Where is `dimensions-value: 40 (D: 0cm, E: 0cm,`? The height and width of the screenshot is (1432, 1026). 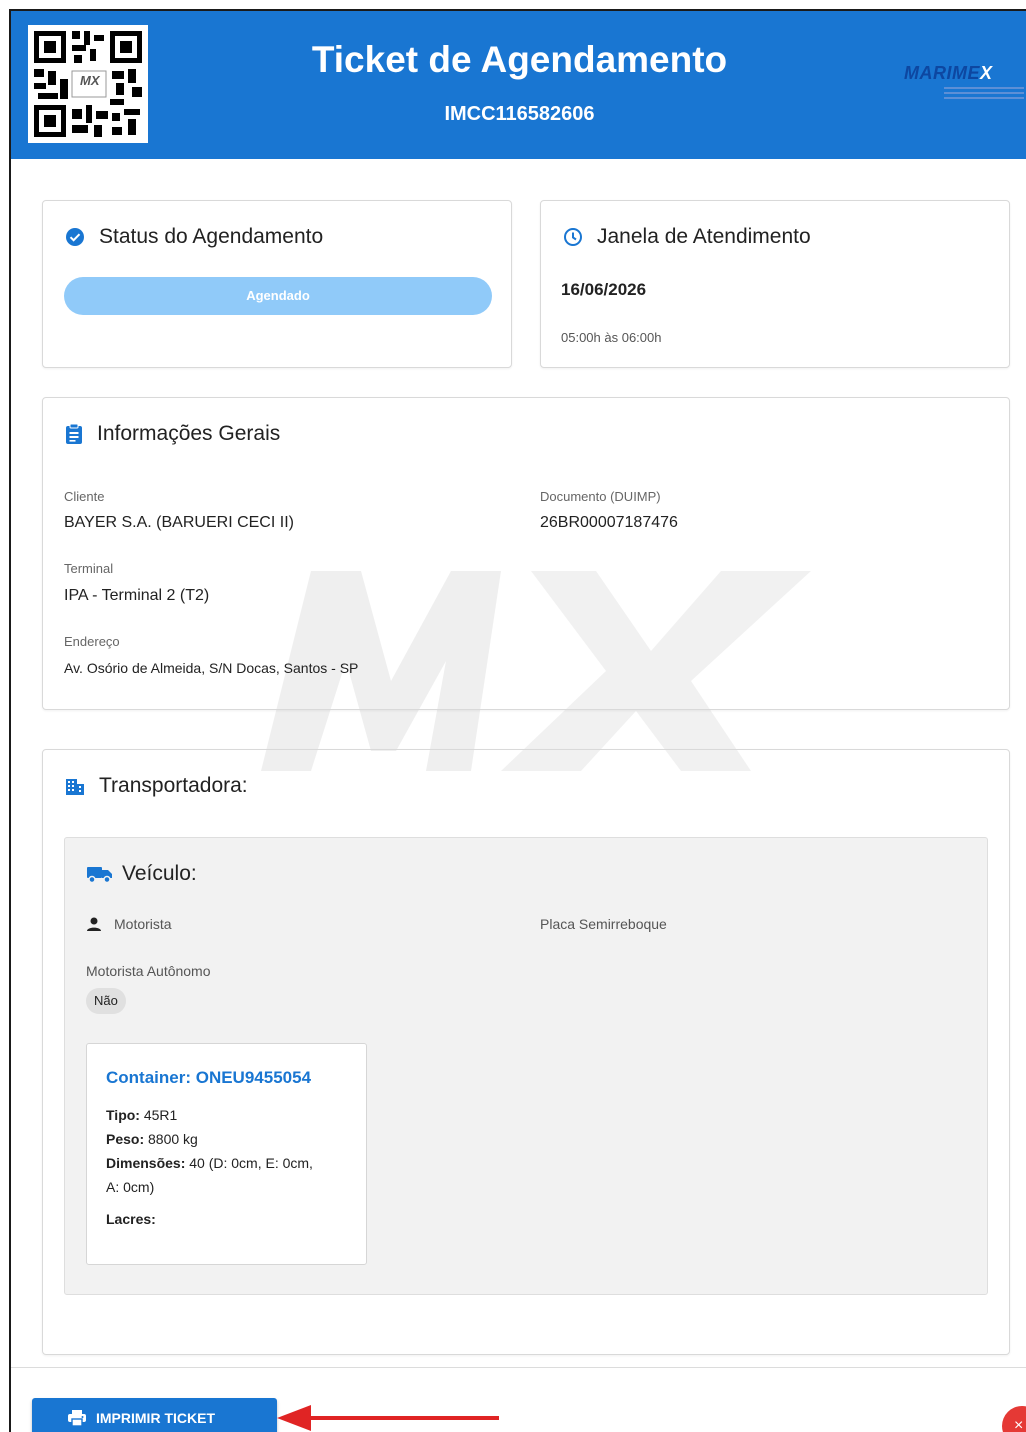 dimensions-value: 40 (D: 0cm, E: 0cm, is located at coordinates (251, 1163).